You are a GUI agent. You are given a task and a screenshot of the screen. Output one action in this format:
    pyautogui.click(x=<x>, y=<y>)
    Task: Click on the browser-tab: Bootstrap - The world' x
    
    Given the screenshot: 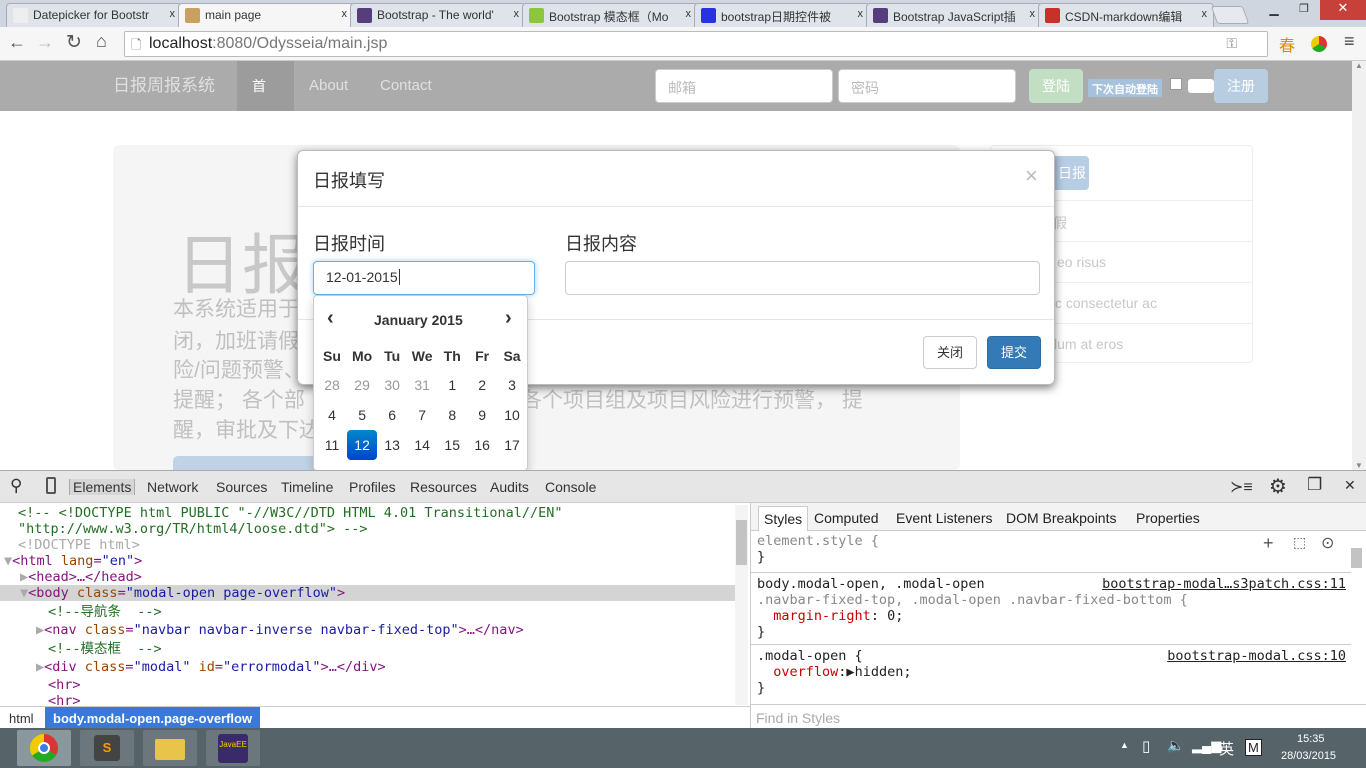 What is the action you would take?
    pyautogui.click(x=438, y=15)
    